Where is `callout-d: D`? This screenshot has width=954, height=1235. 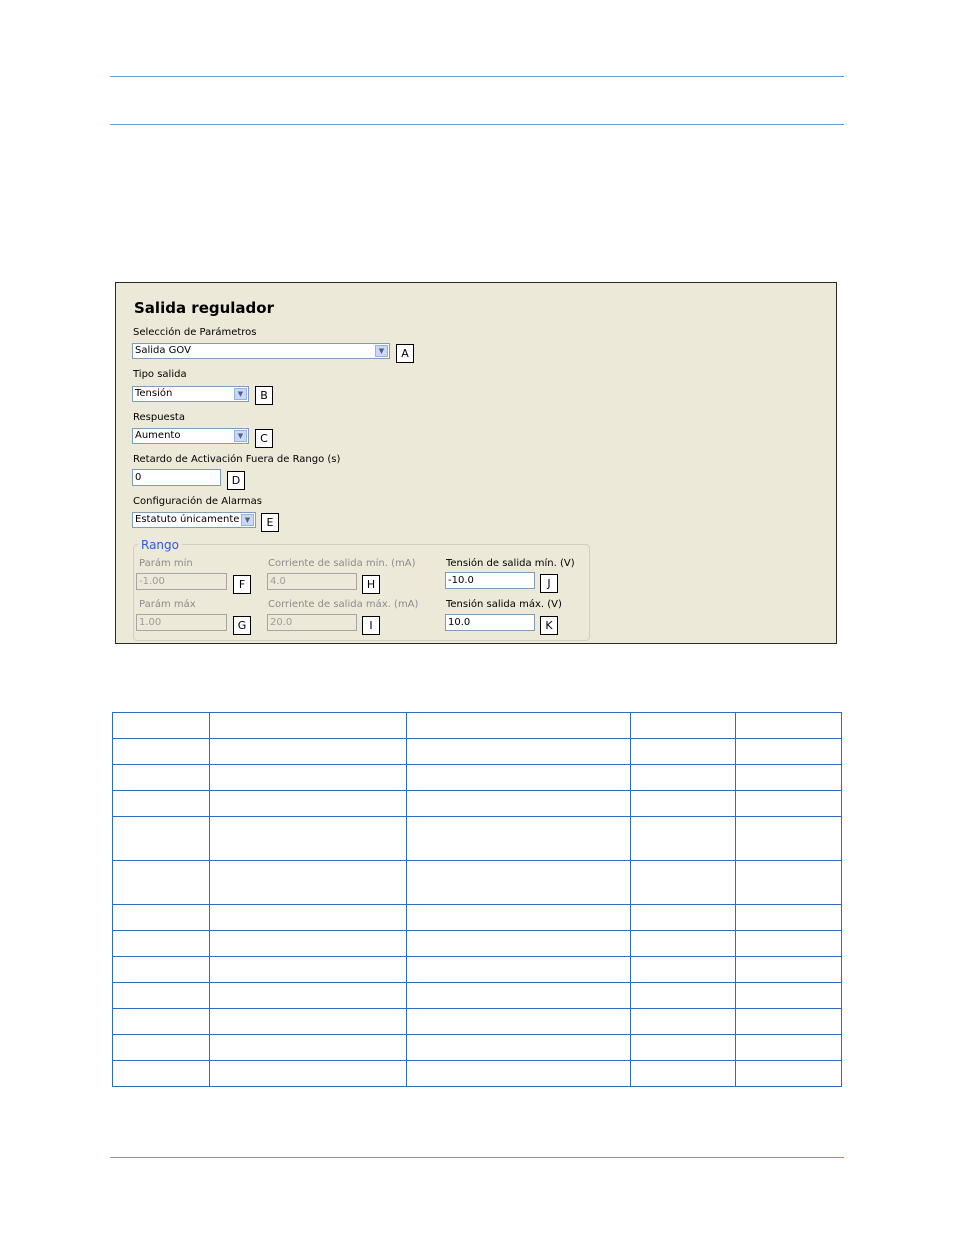 callout-d: D is located at coordinates (236, 480).